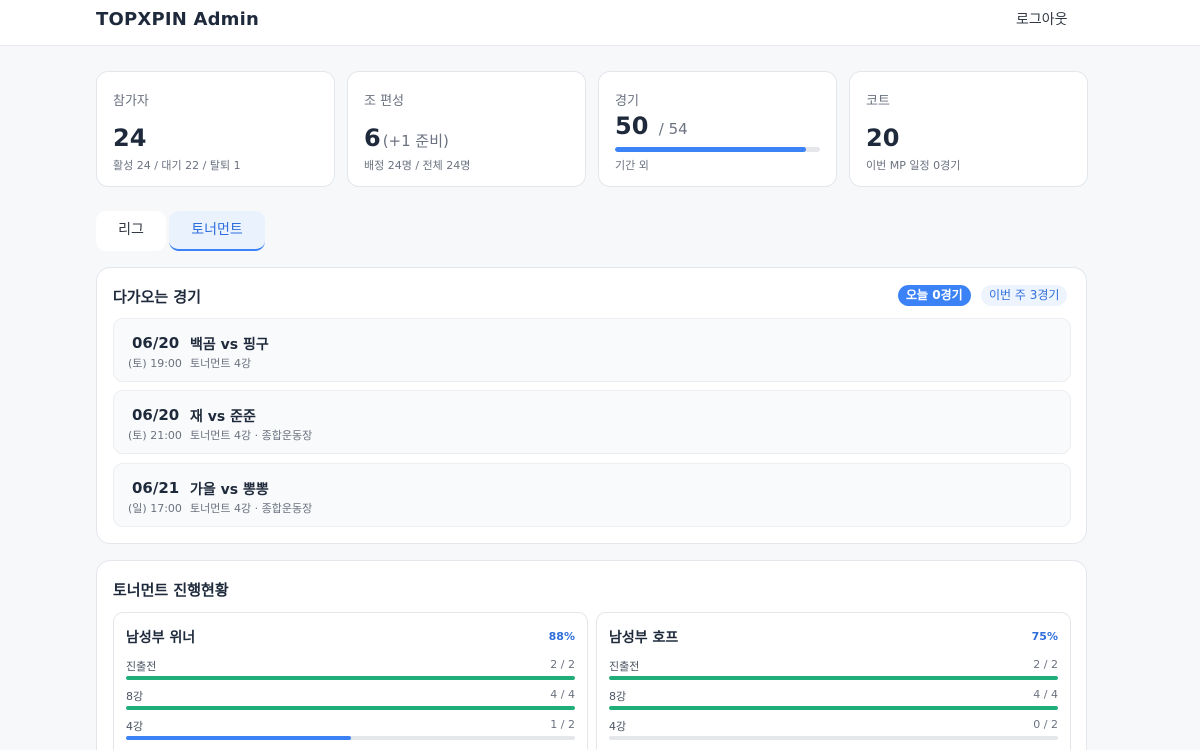 The image size is (1200, 750). Describe the element at coordinates (913, 165) in the screenshot. I see `stat-sub: 이번 MP 일정 0경기` at that location.